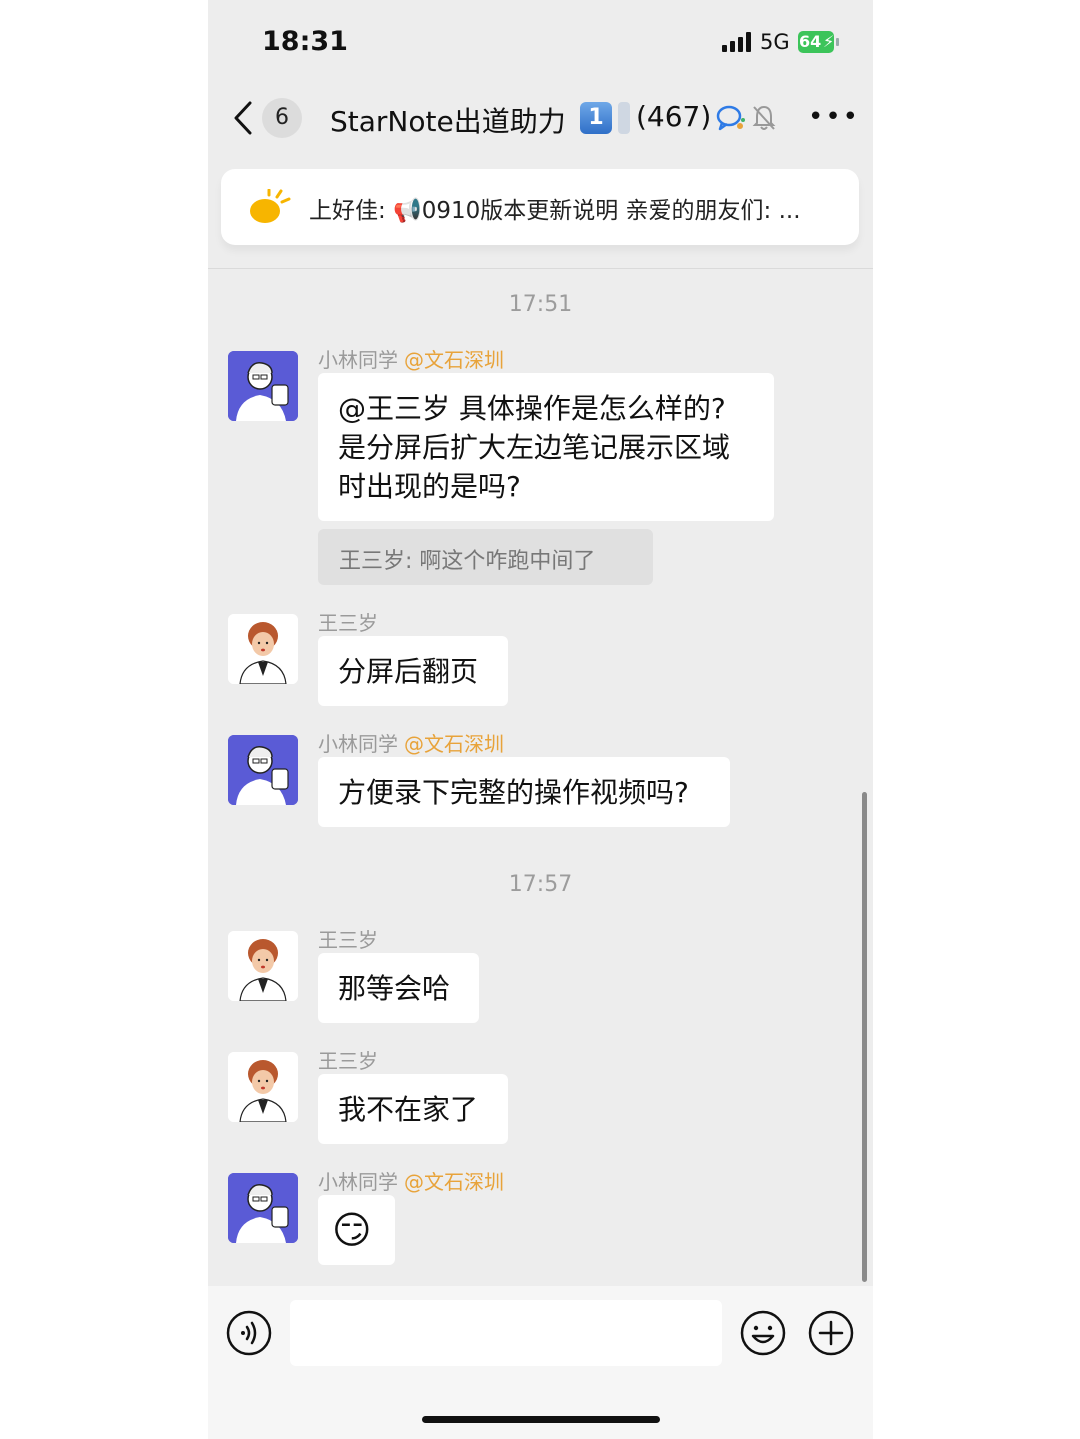 The height and width of the screenshot is (1439, 1080). Describe the element at coordinates (356, 1230) in the screenshot. I see `emoji-message: 😏` at that location.